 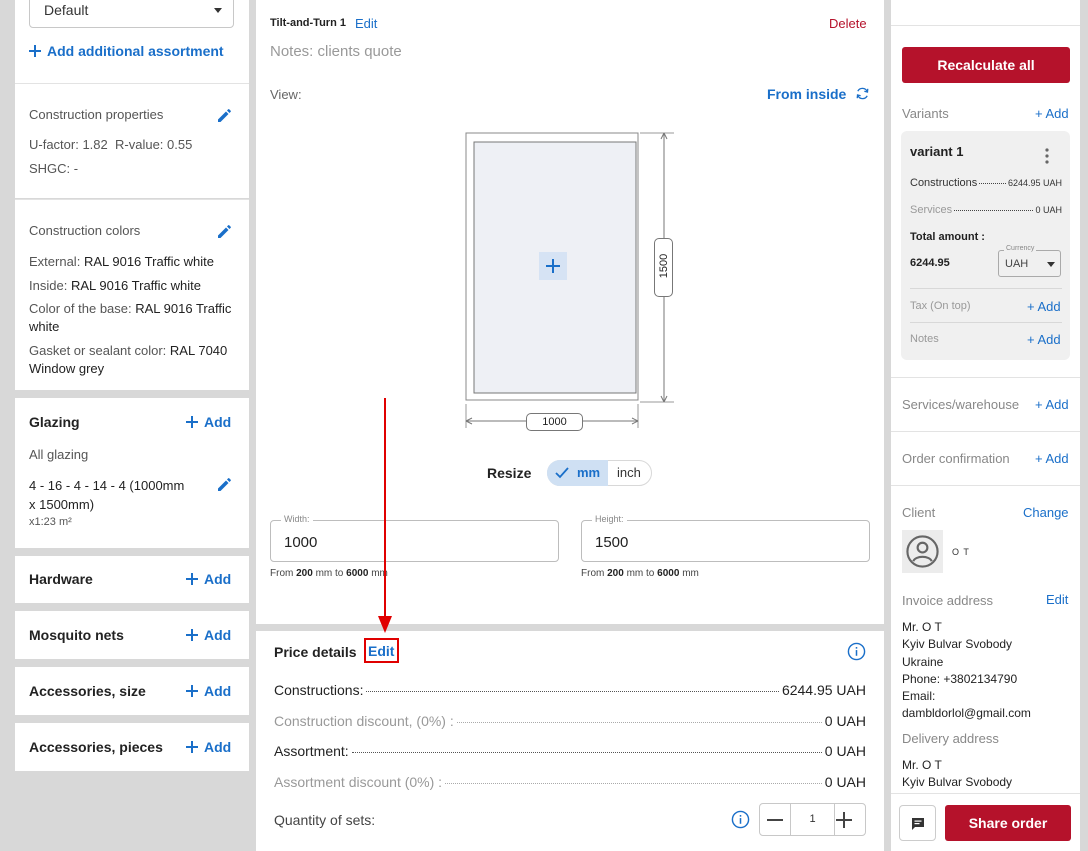 What do you see at coordinates (569, 280) in the screenshot?
I see `window-drawing` at bounding box center [569, 280].